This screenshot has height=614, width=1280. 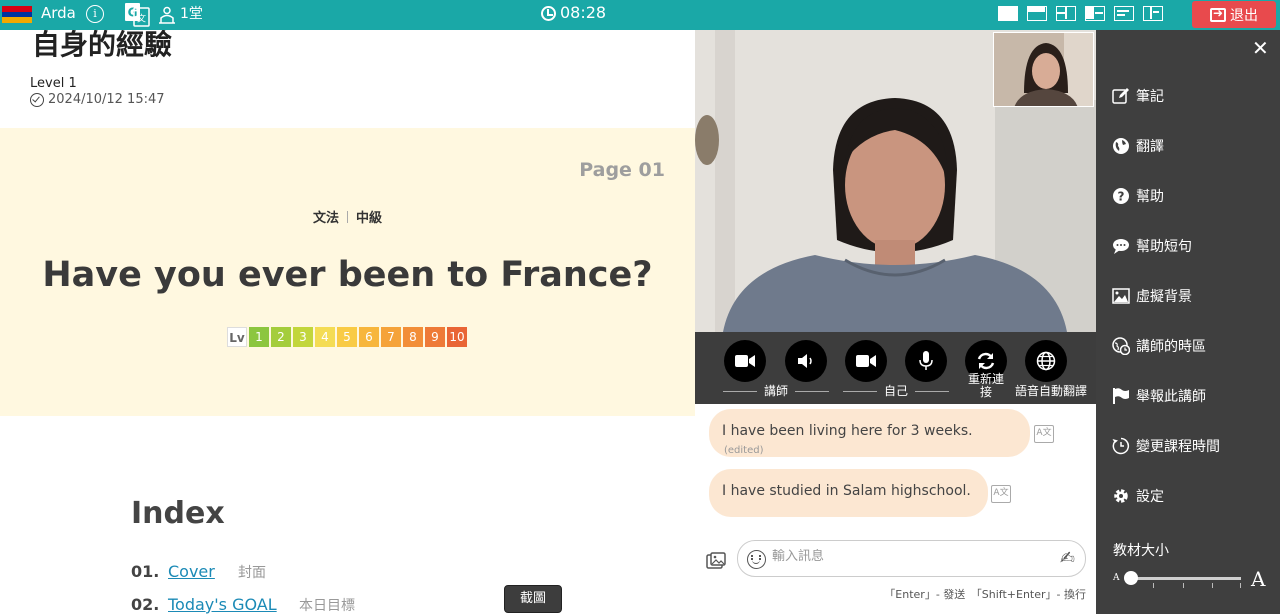 I want to click on image-icon, so click(x=1121, y=296).